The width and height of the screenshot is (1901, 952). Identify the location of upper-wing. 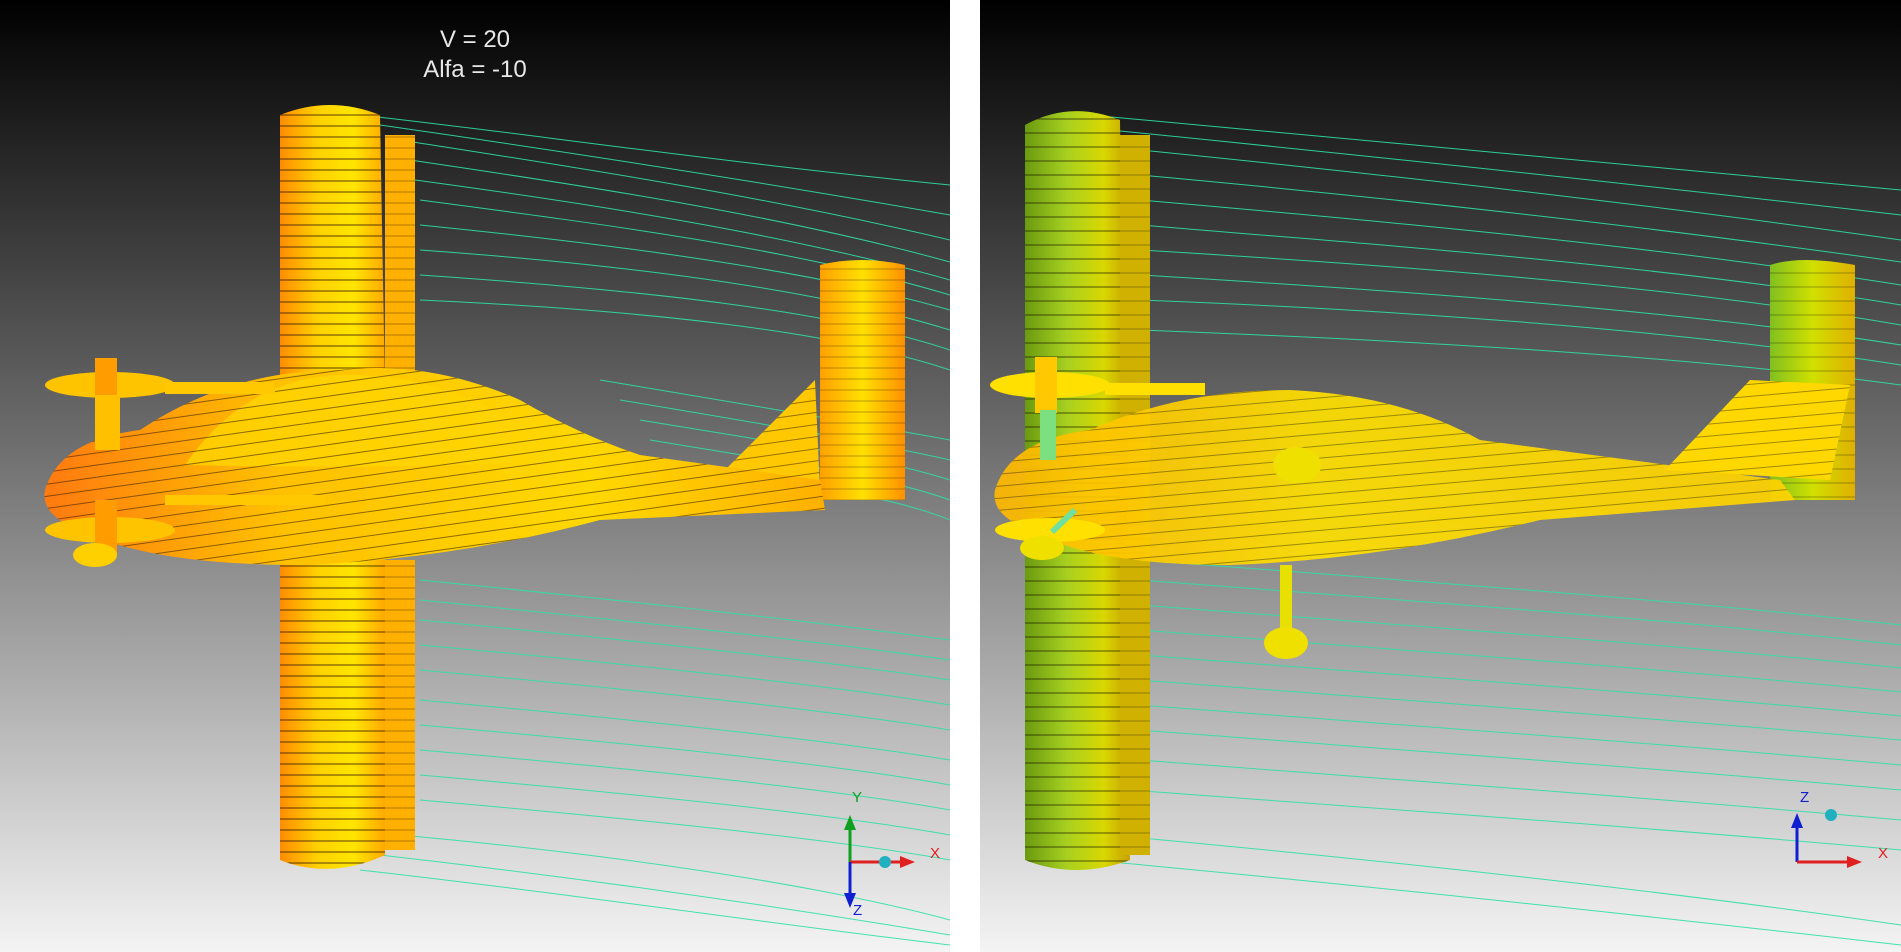
(347, 247).